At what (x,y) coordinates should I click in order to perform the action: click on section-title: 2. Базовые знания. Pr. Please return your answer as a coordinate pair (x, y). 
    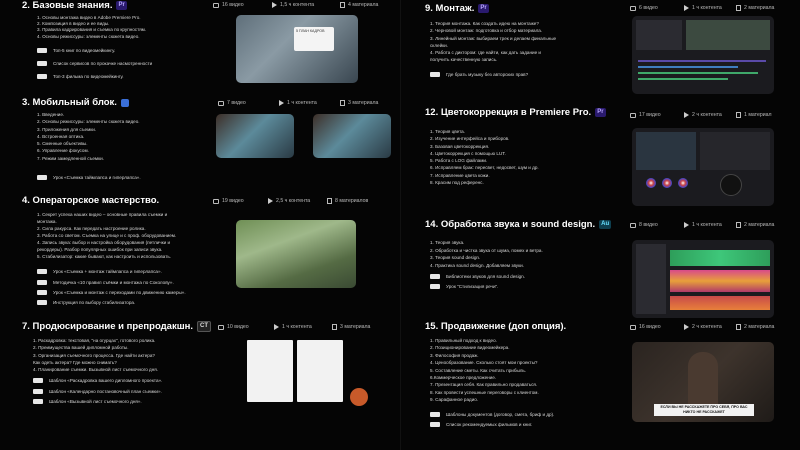
    Looking at the image, I should click on (74, 5).